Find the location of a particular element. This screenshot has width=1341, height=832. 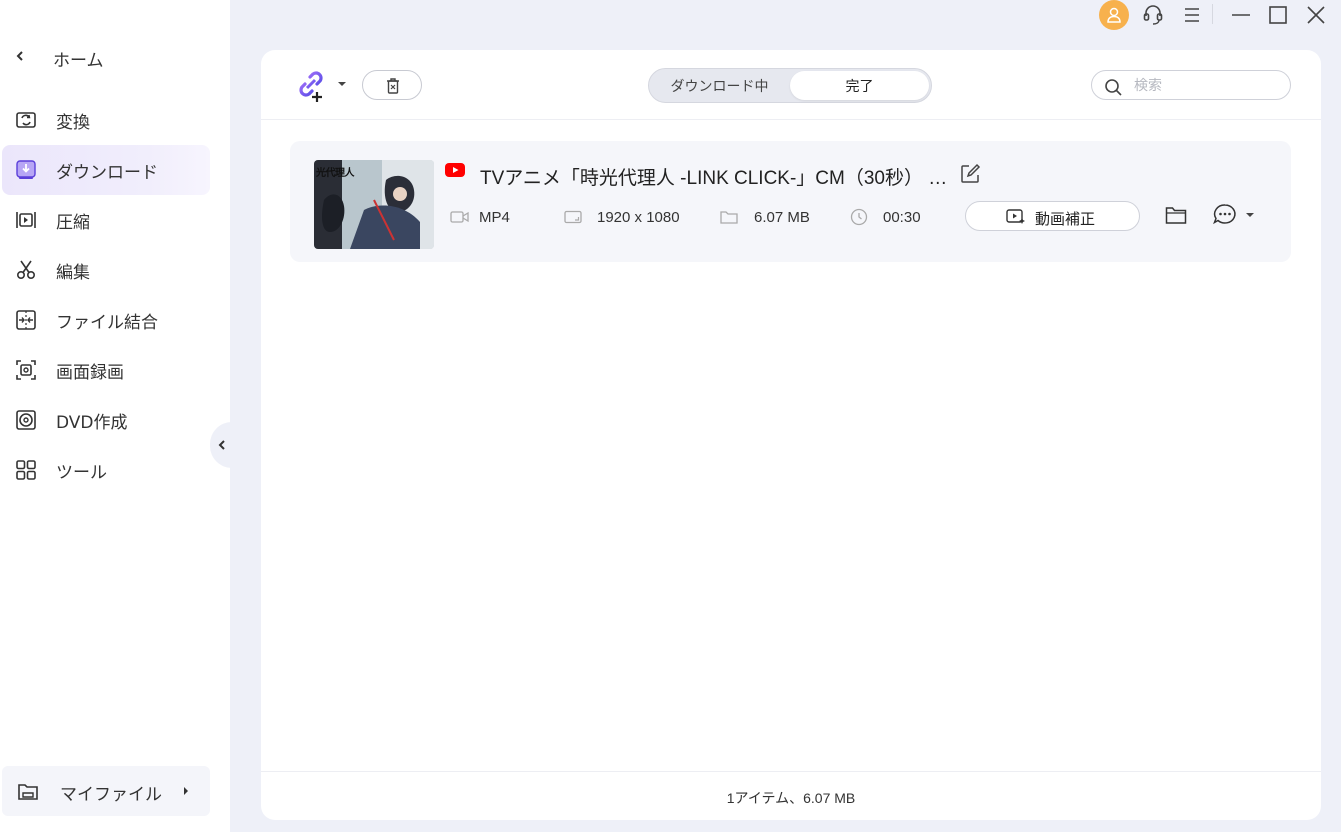

video-thumbnail: 光代理人 is located at coordinates (374, 204).